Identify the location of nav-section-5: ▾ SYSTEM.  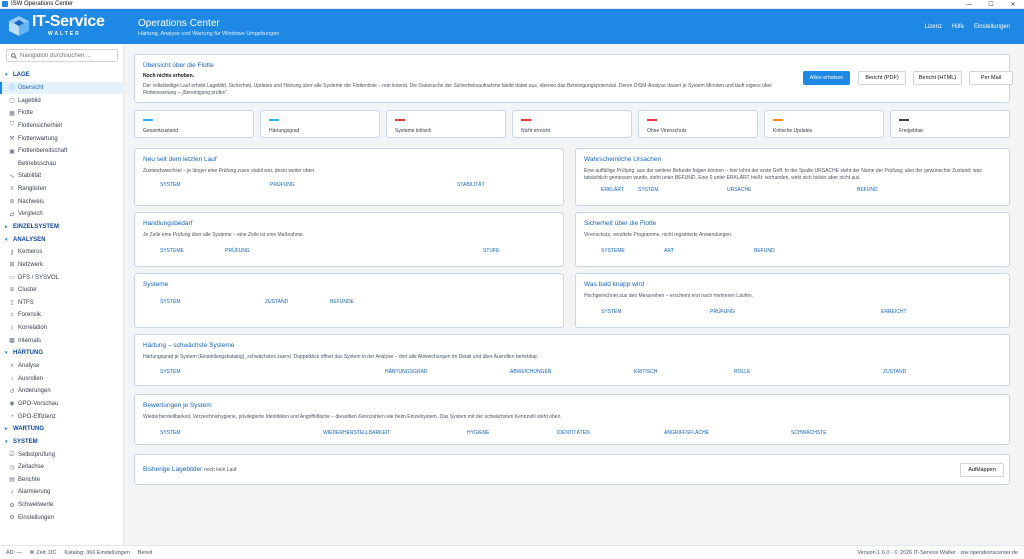
(62, 442).